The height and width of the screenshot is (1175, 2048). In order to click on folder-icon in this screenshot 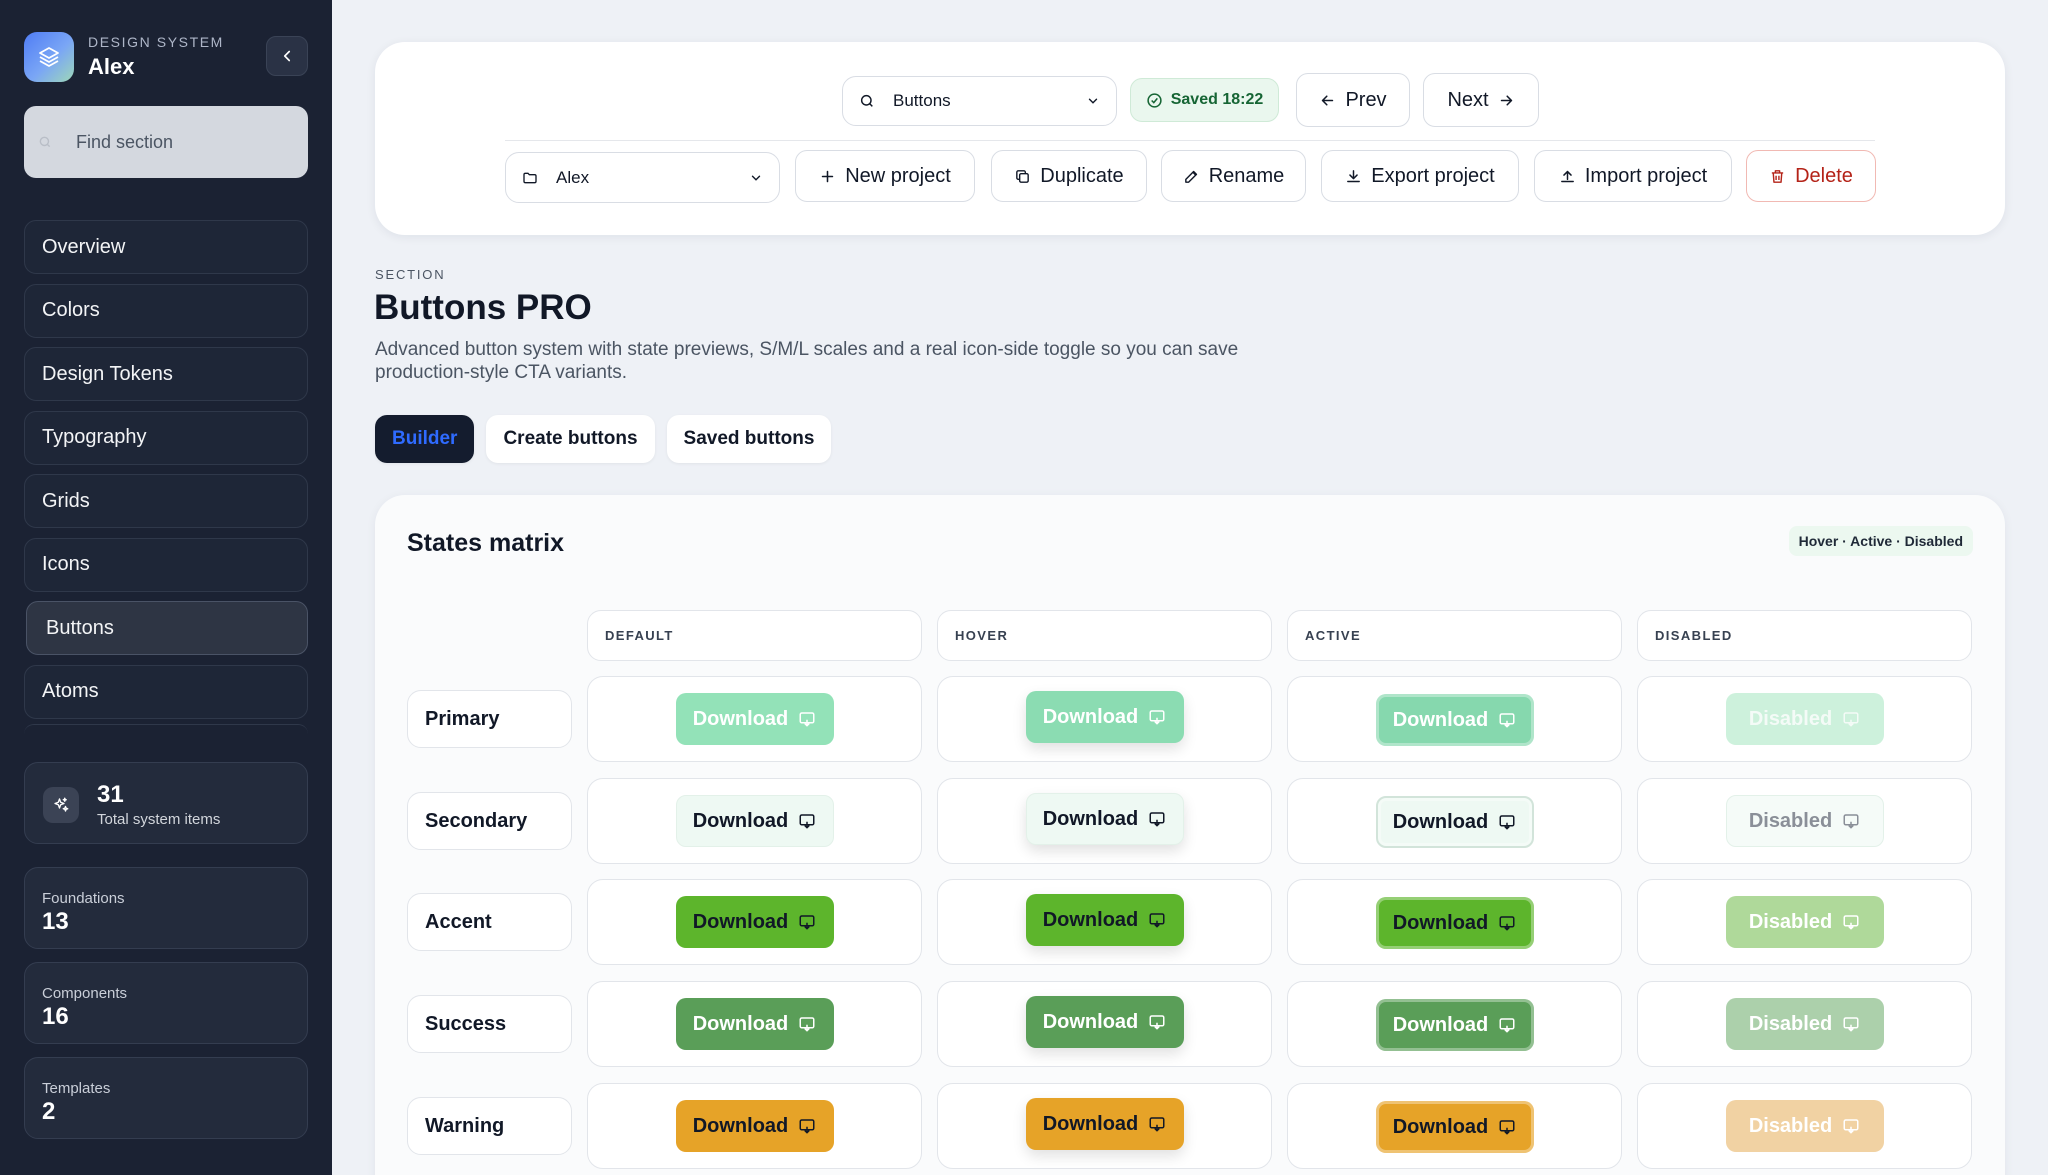, I will do `click(530, 177)`.